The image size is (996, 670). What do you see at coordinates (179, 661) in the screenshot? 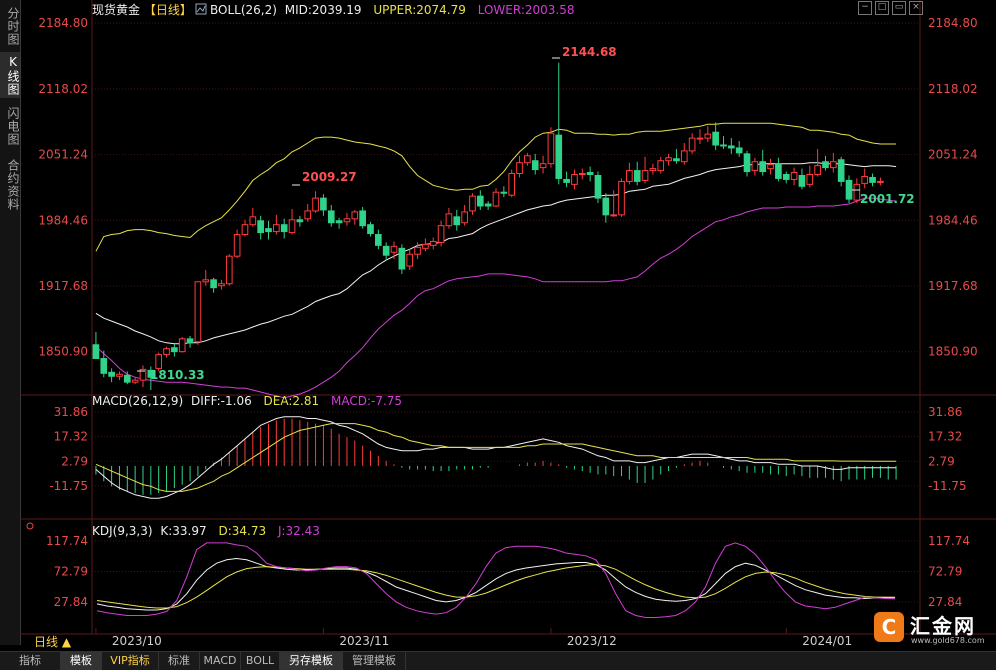
I see `tab-standard: 标准` at bounding box center [179, 661].